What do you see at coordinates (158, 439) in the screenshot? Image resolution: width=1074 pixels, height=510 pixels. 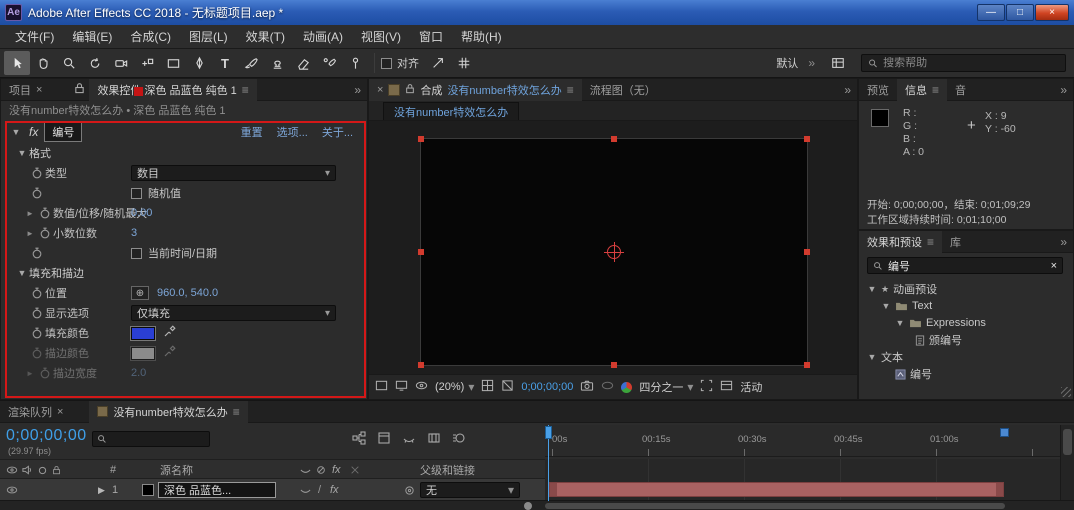 I see `timeline-search-input` at bounding box center [158, 439].